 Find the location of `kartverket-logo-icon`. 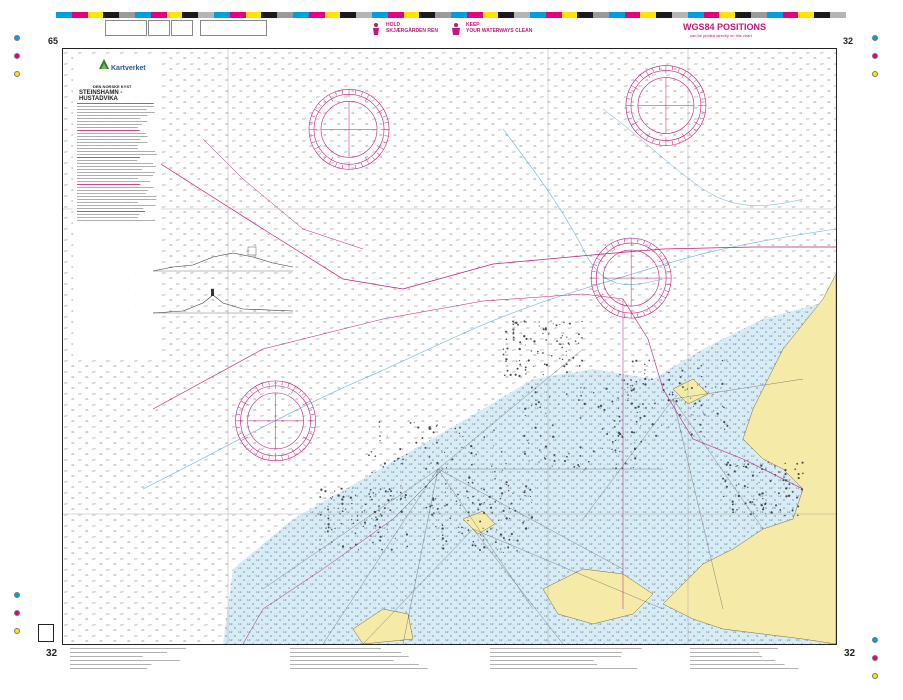

kartverket-logo-icon is located at coordinates (104, 64).